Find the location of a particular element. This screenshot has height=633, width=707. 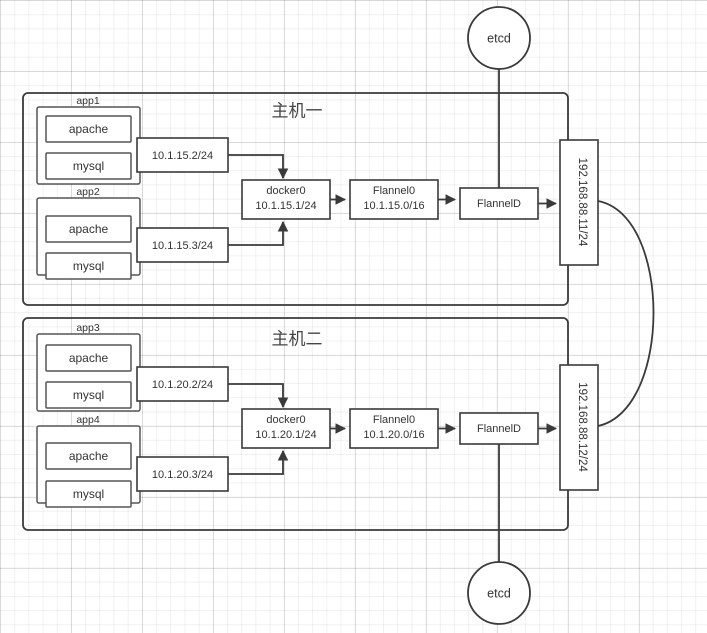

edge-host2-app4-to-docker0 is located at coordinates (258, 462).